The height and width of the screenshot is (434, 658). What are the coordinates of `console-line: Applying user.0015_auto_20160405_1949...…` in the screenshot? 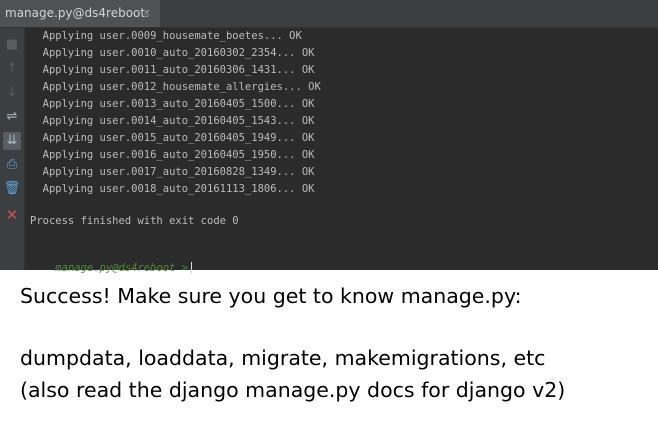 It's located at (172, 138).